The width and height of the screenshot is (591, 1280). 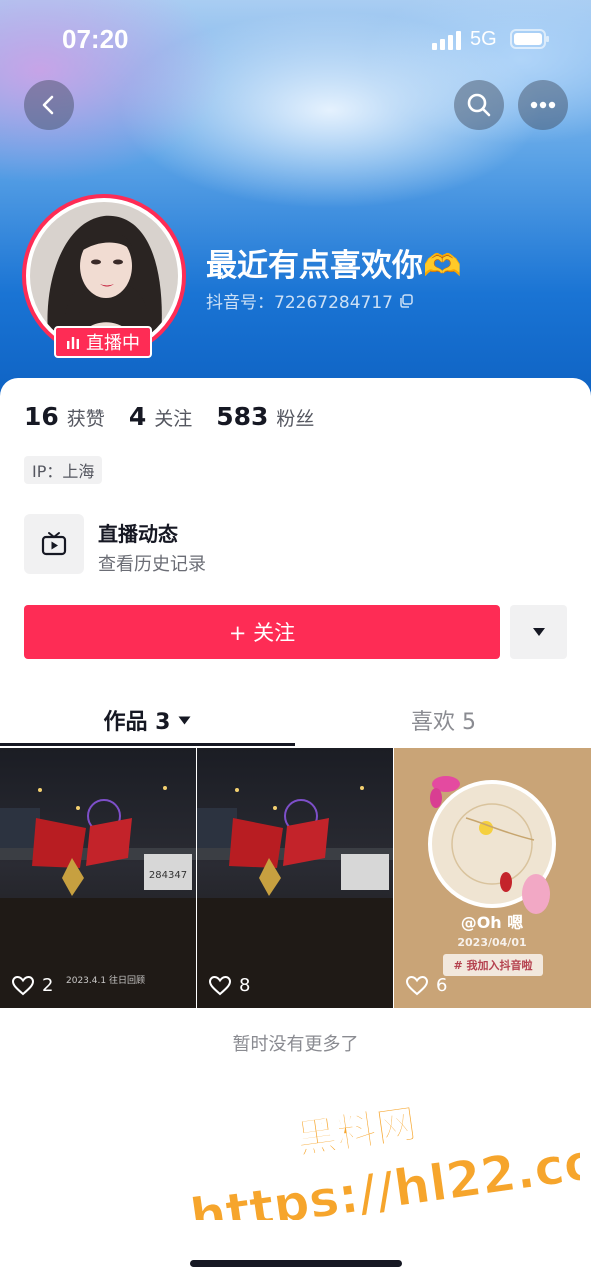 I want to click on live-bars-icon, so click(x=73, y=343).